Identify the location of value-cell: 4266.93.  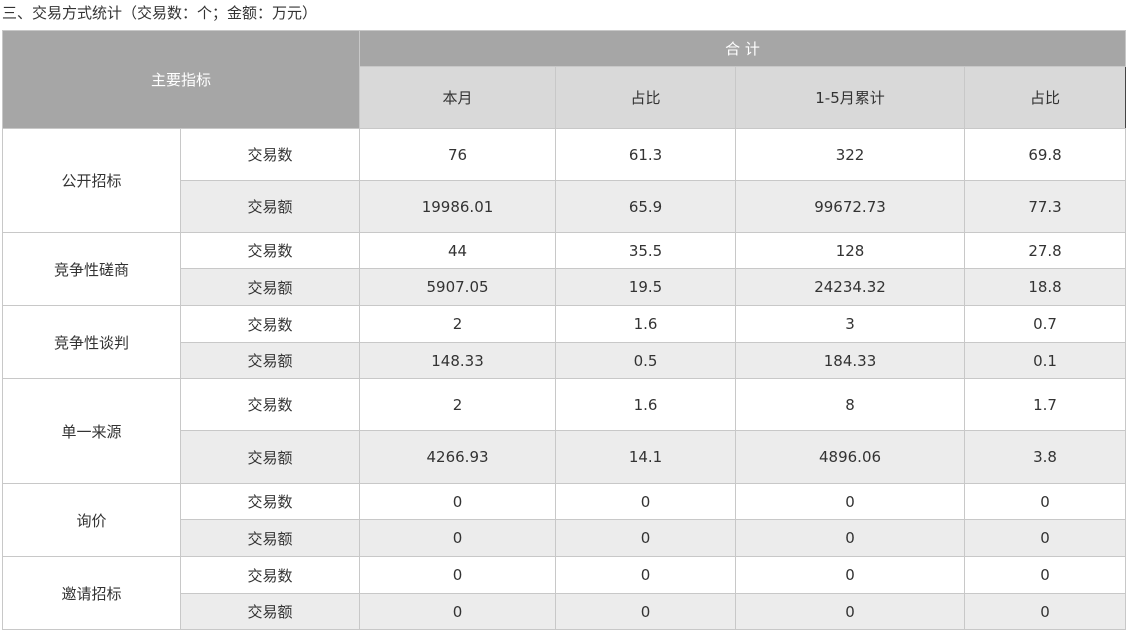
(458, 457).